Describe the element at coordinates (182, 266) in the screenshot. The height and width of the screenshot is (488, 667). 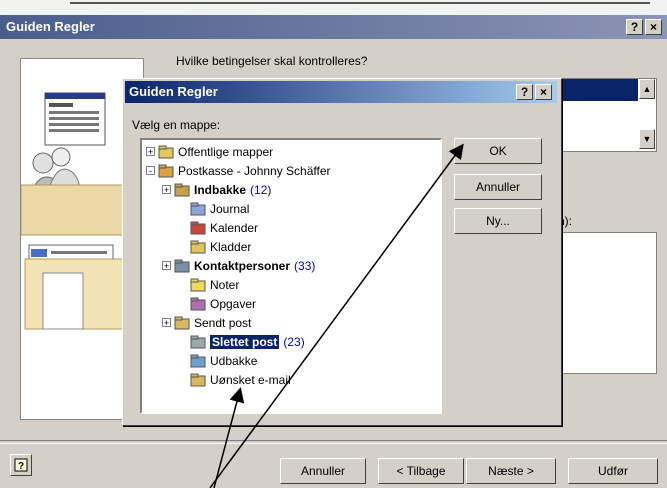
I see `contacts-icon` at that location.